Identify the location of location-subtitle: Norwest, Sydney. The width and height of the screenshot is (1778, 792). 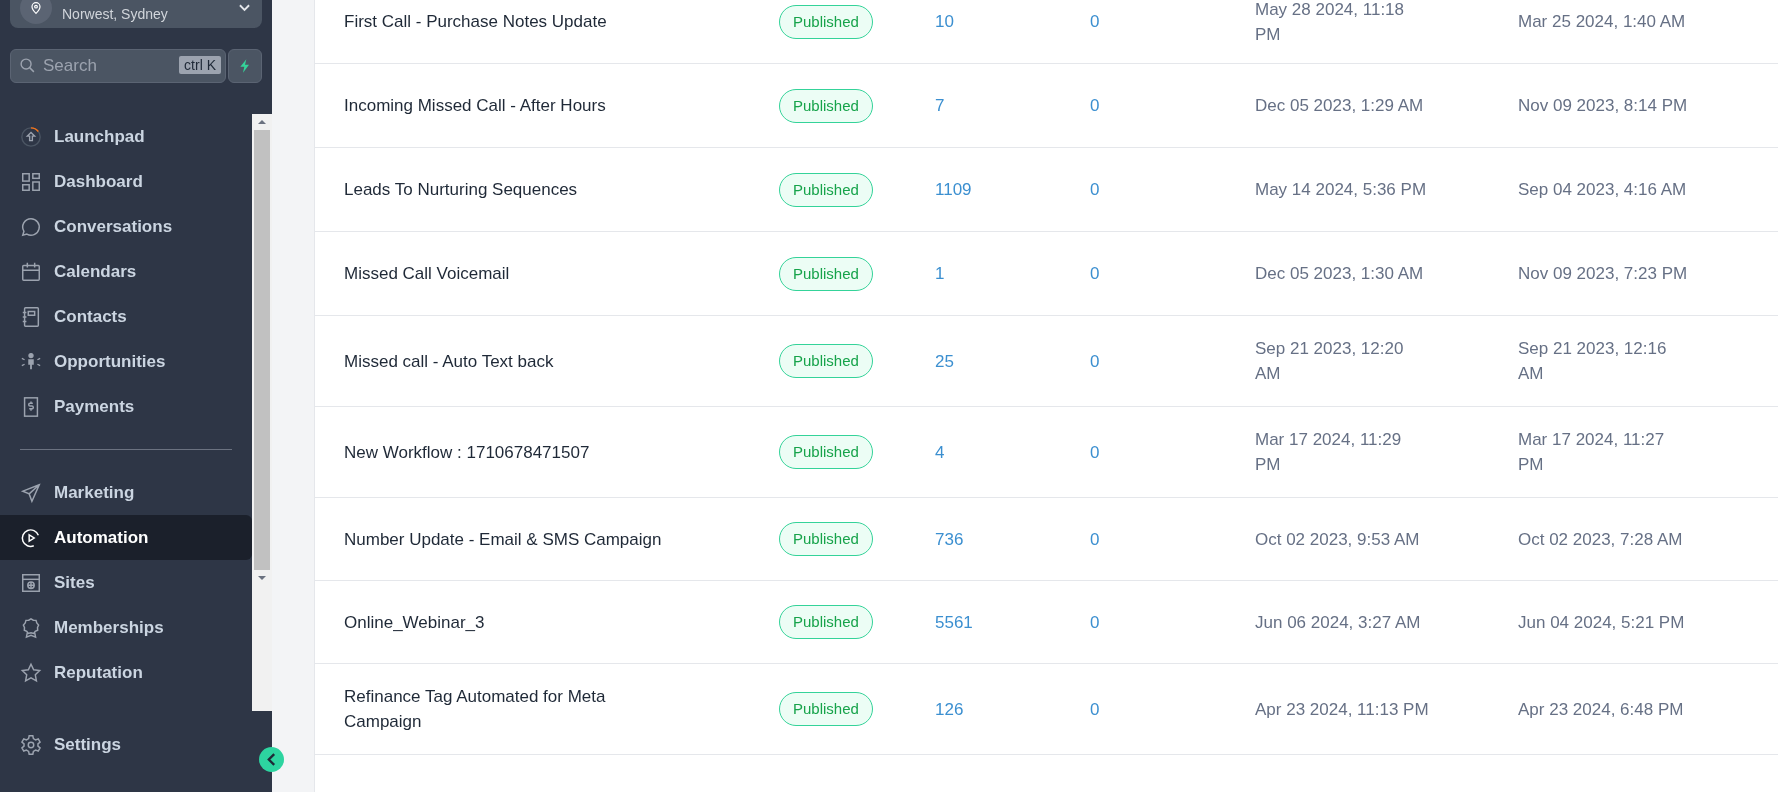
(115, 14).